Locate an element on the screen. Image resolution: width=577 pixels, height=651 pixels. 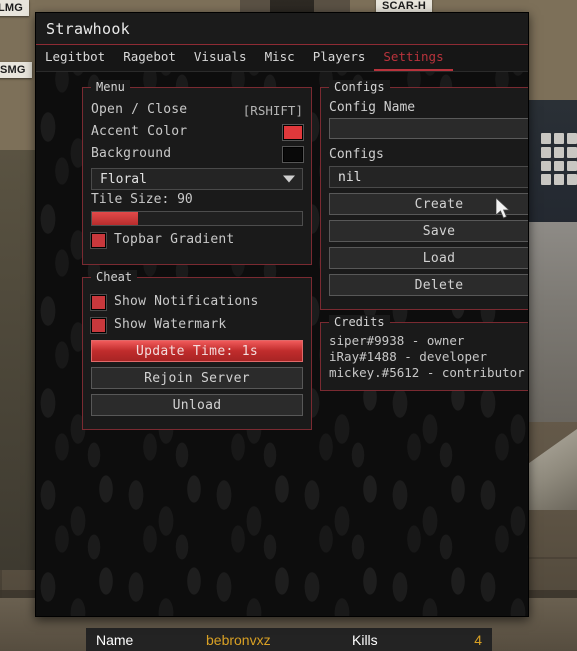
window-titlebar: Strawhook is located at coordinates (282, 29).